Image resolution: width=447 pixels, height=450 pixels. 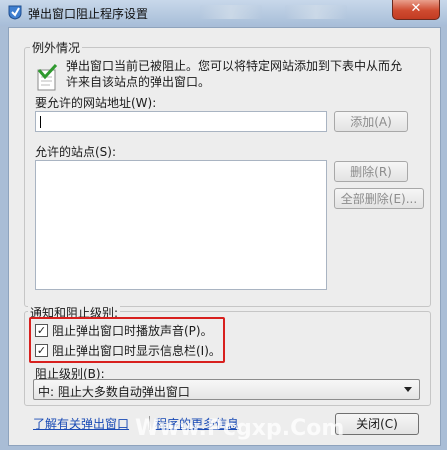 What do you see at coordinates (138, 82) in the screenshot?
I see `info-text-line2: 许来自该站点的弹出窗口。` at bounding box center [138, 82].